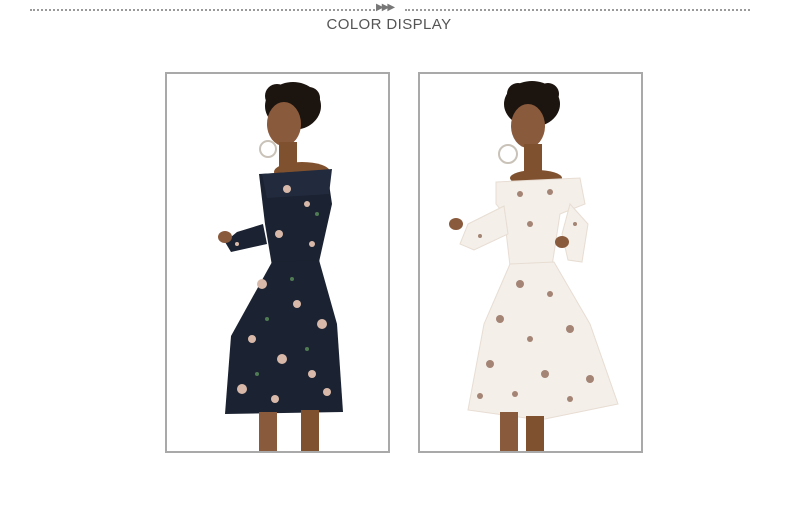 This screenshot has height=532, width=790. I want to click on section-header: ▶▶▶ COLOR DISPLAY, so click(395, 20).